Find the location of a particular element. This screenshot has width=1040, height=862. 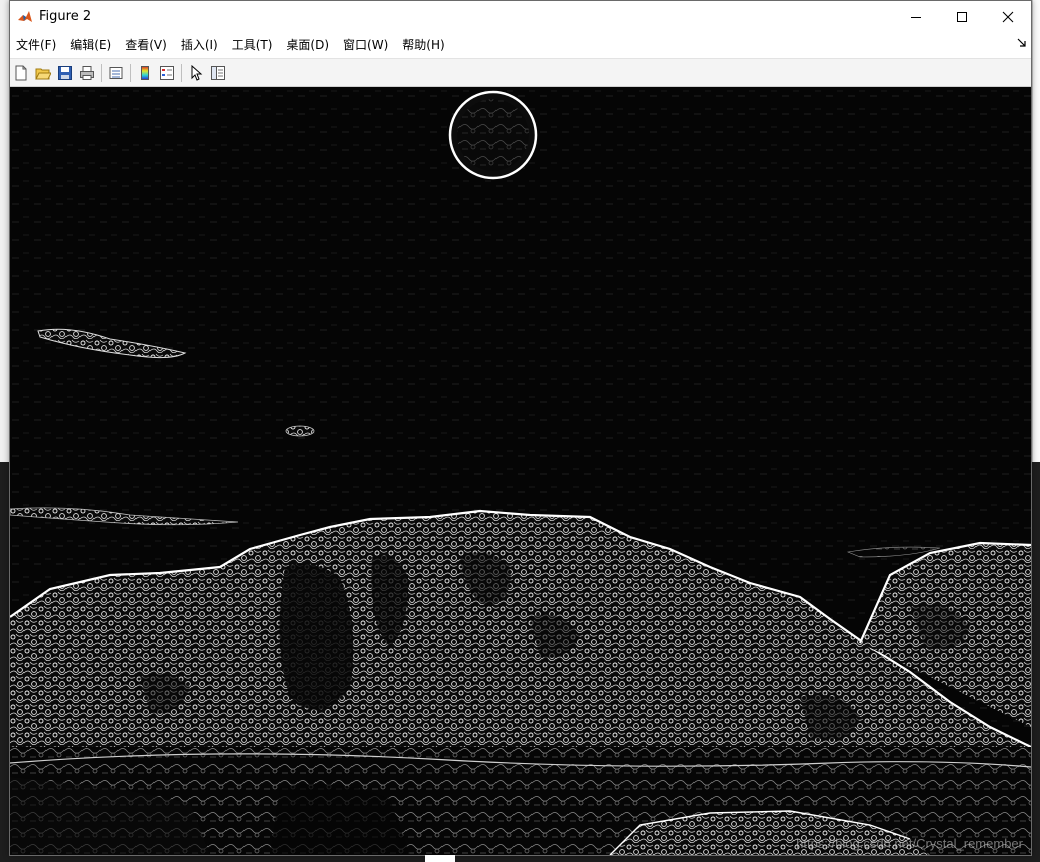

edit-plot-button is located at coordinates (196, 73).